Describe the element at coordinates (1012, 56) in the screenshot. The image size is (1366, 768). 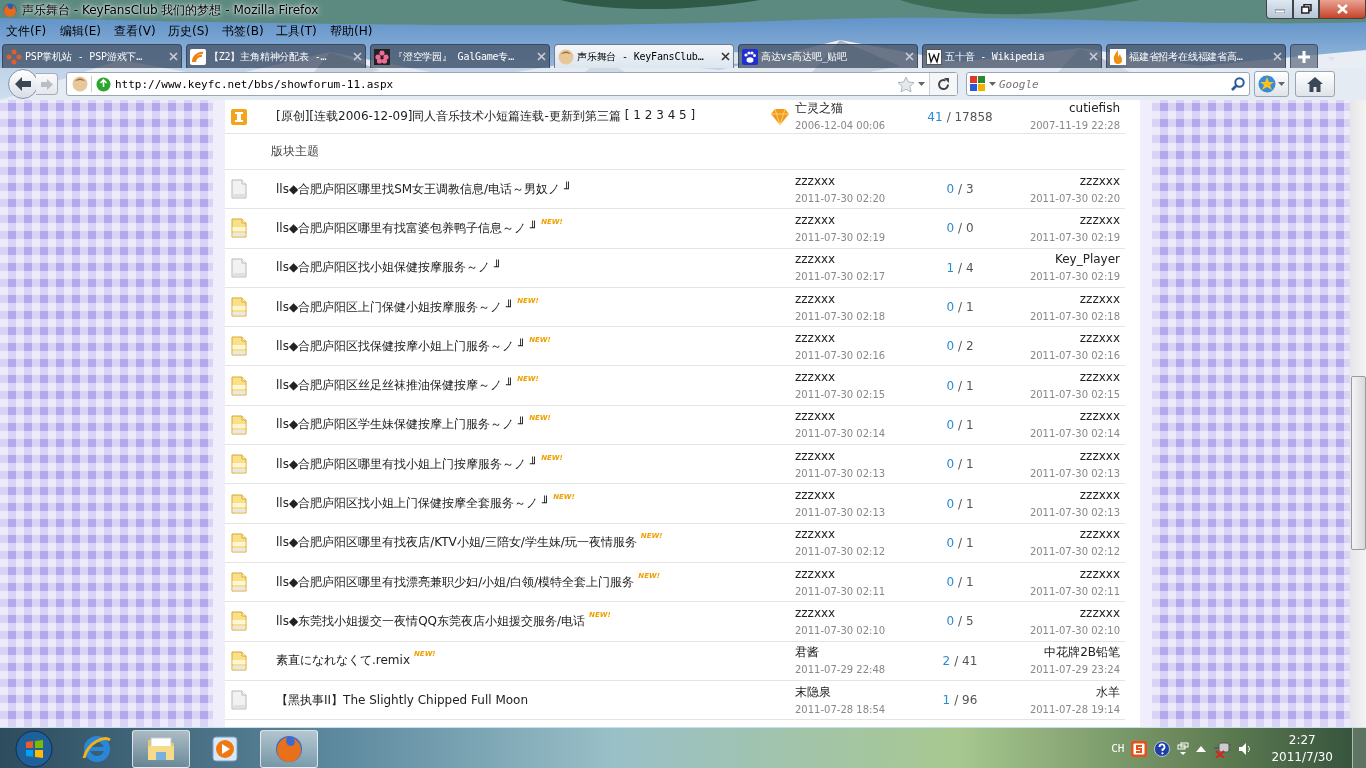
I see `browser-tab: 五十音 - Wikipedia` at that location.